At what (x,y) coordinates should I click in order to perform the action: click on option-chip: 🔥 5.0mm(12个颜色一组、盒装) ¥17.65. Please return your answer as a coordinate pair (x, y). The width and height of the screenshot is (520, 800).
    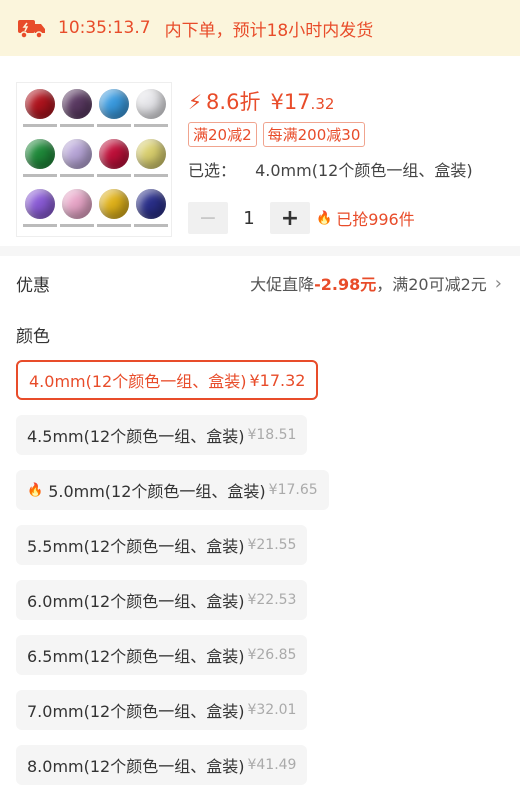
    Looking at the image, I should click on (172, 490).